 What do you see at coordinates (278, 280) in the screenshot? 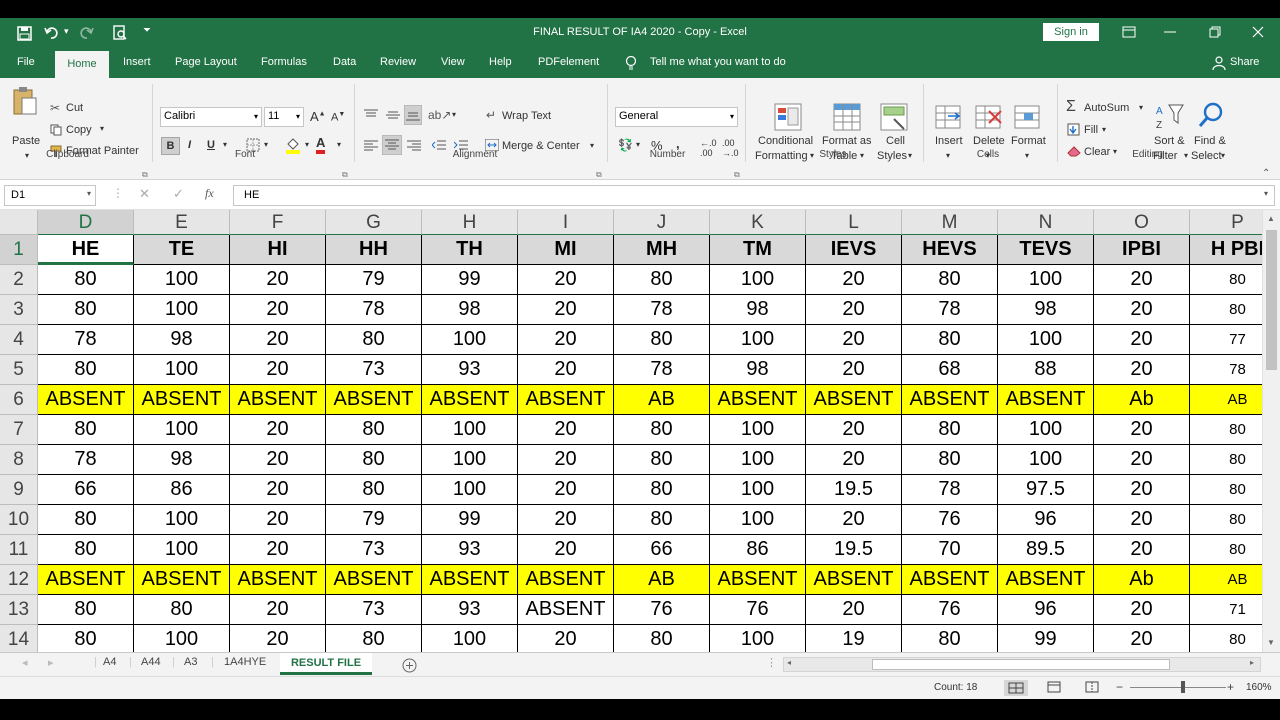
I see `cell-f2: 20` at bounding box center [278, 280].